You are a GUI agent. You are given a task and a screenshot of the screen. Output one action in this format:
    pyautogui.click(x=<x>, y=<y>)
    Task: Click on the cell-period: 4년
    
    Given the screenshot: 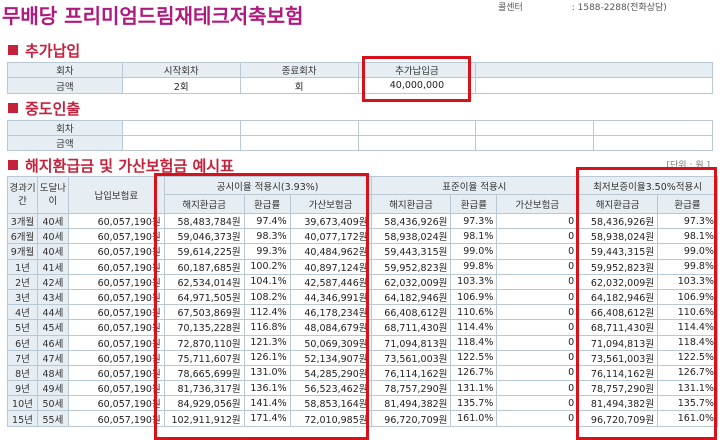 What is the action you would take?
    pyautogui.click(x=22, y=312)
    